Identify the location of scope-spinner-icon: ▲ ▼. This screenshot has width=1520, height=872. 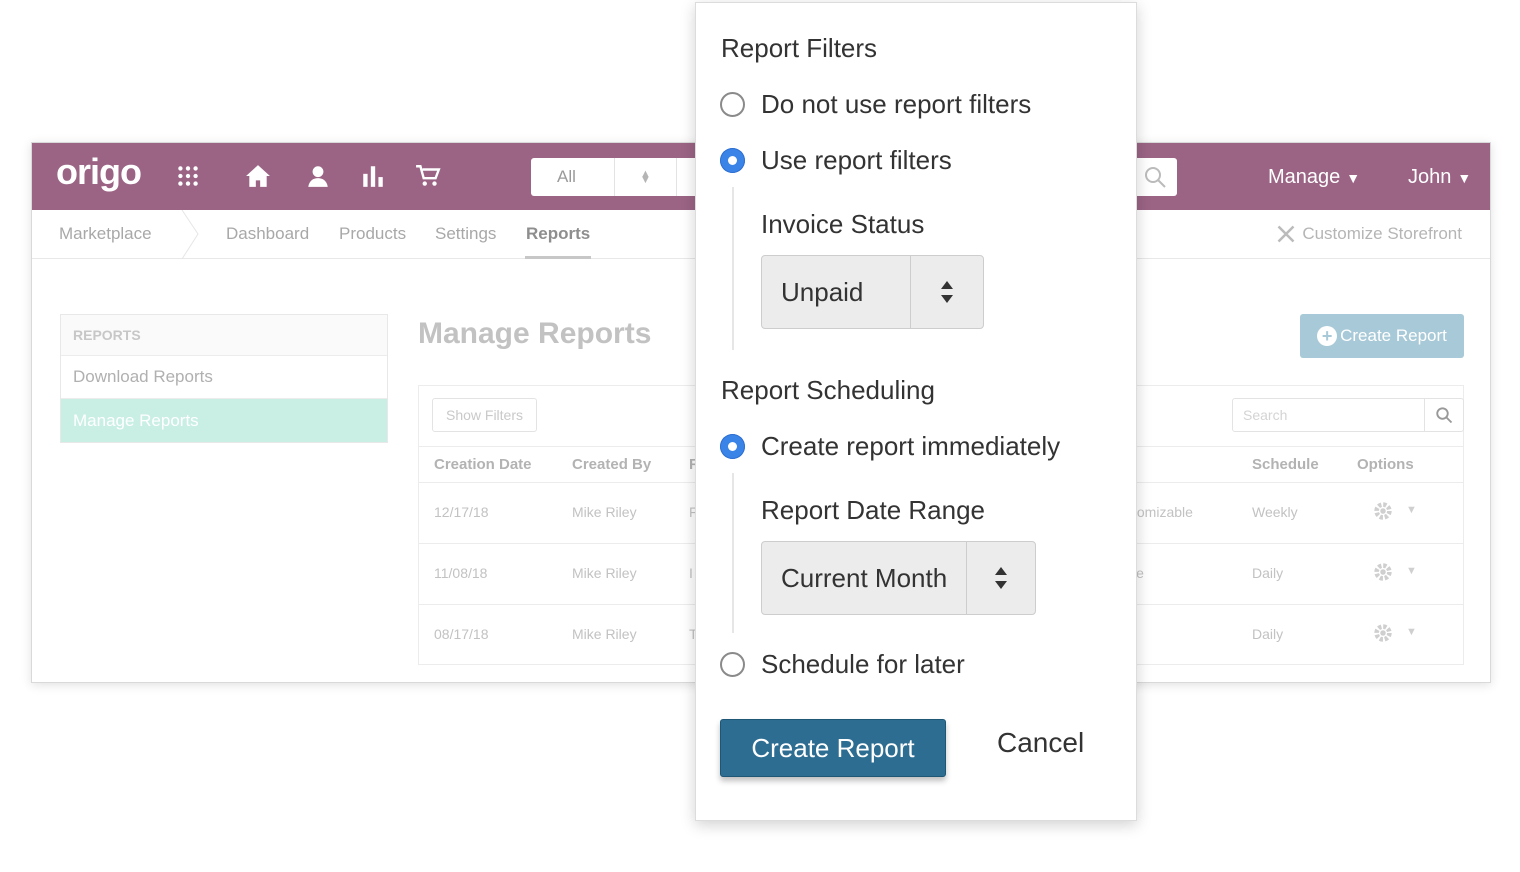
(646, 177).